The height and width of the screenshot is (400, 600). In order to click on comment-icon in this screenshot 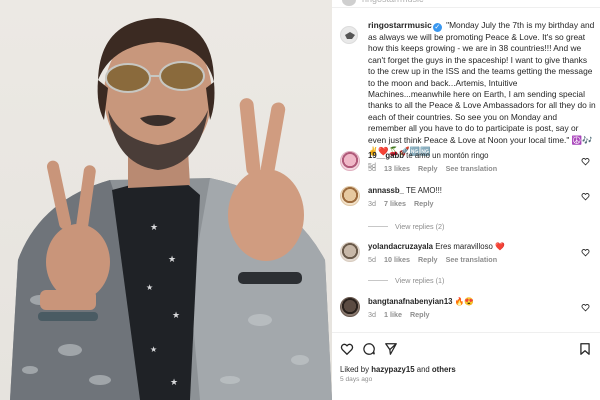, I will do `click(369, 349)`.